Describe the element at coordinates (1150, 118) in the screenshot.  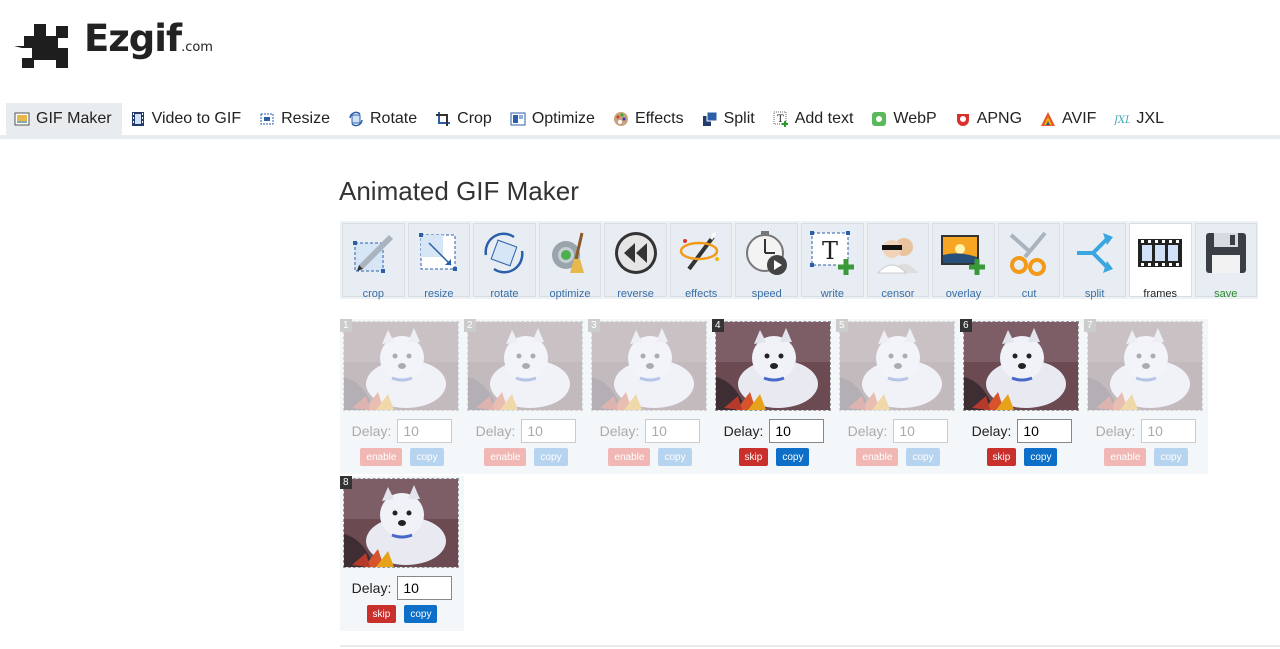
I see `nav-item-label: JXL` at that location.